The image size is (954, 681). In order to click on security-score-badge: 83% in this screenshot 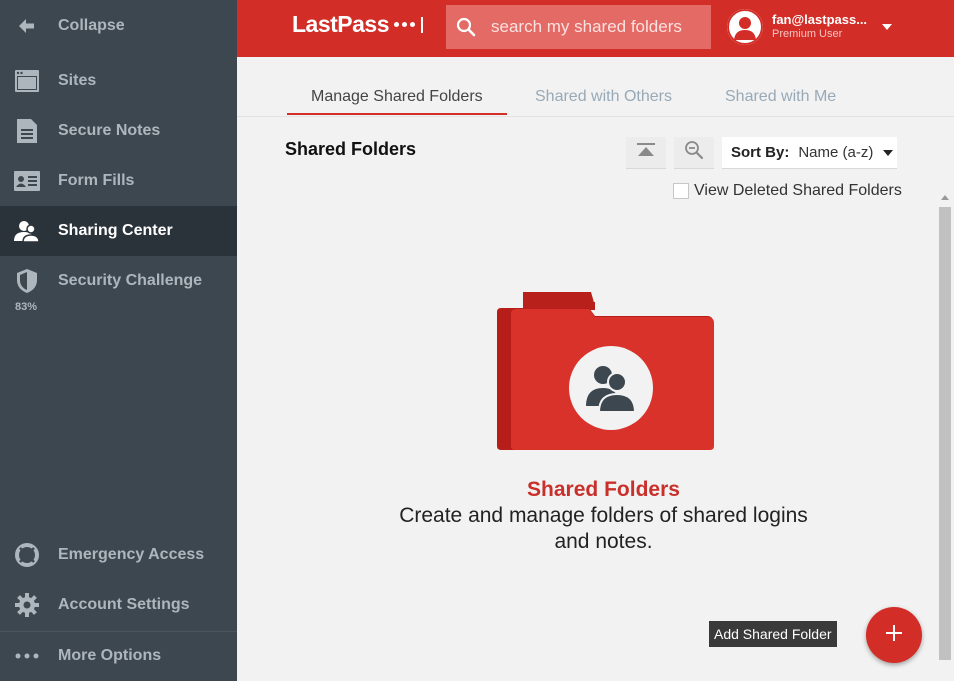, I will do `click(26, 307)`.